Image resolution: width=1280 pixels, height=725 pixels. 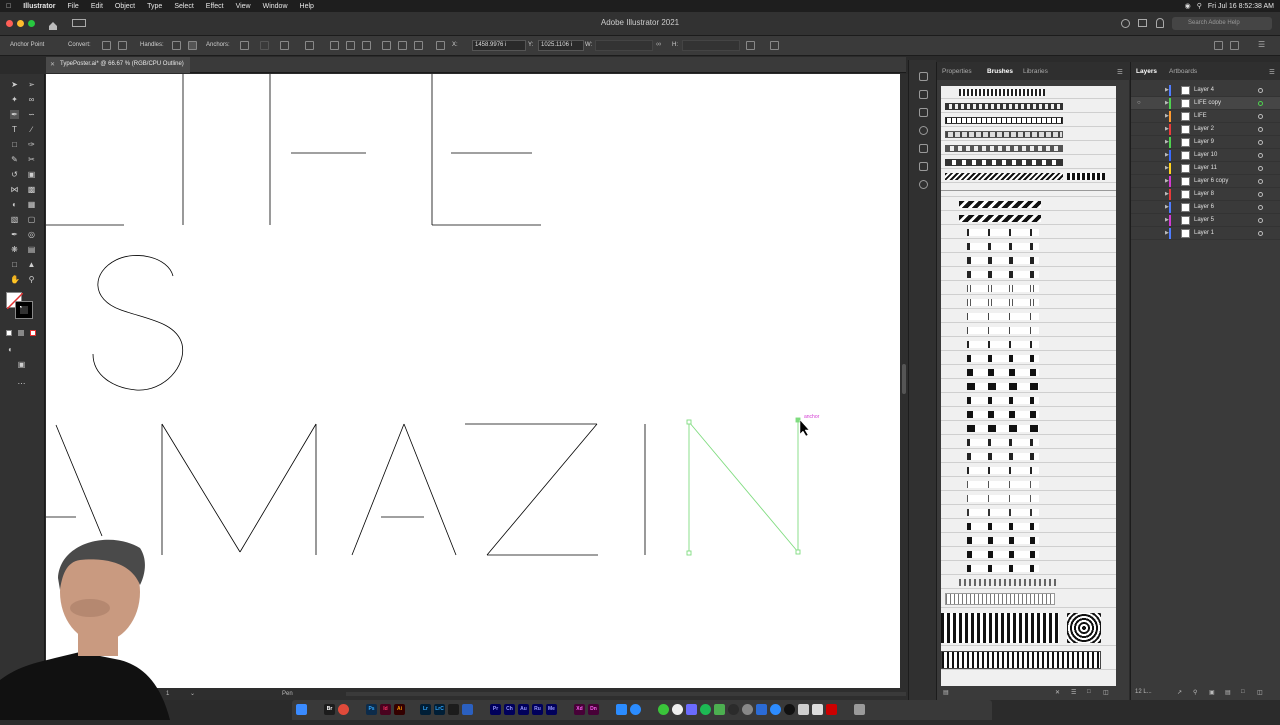 What do you see at coordinates (385, 709) in the screenshot?
I see `indesign-dock-icon: Id` at bounding box center [385, 709].